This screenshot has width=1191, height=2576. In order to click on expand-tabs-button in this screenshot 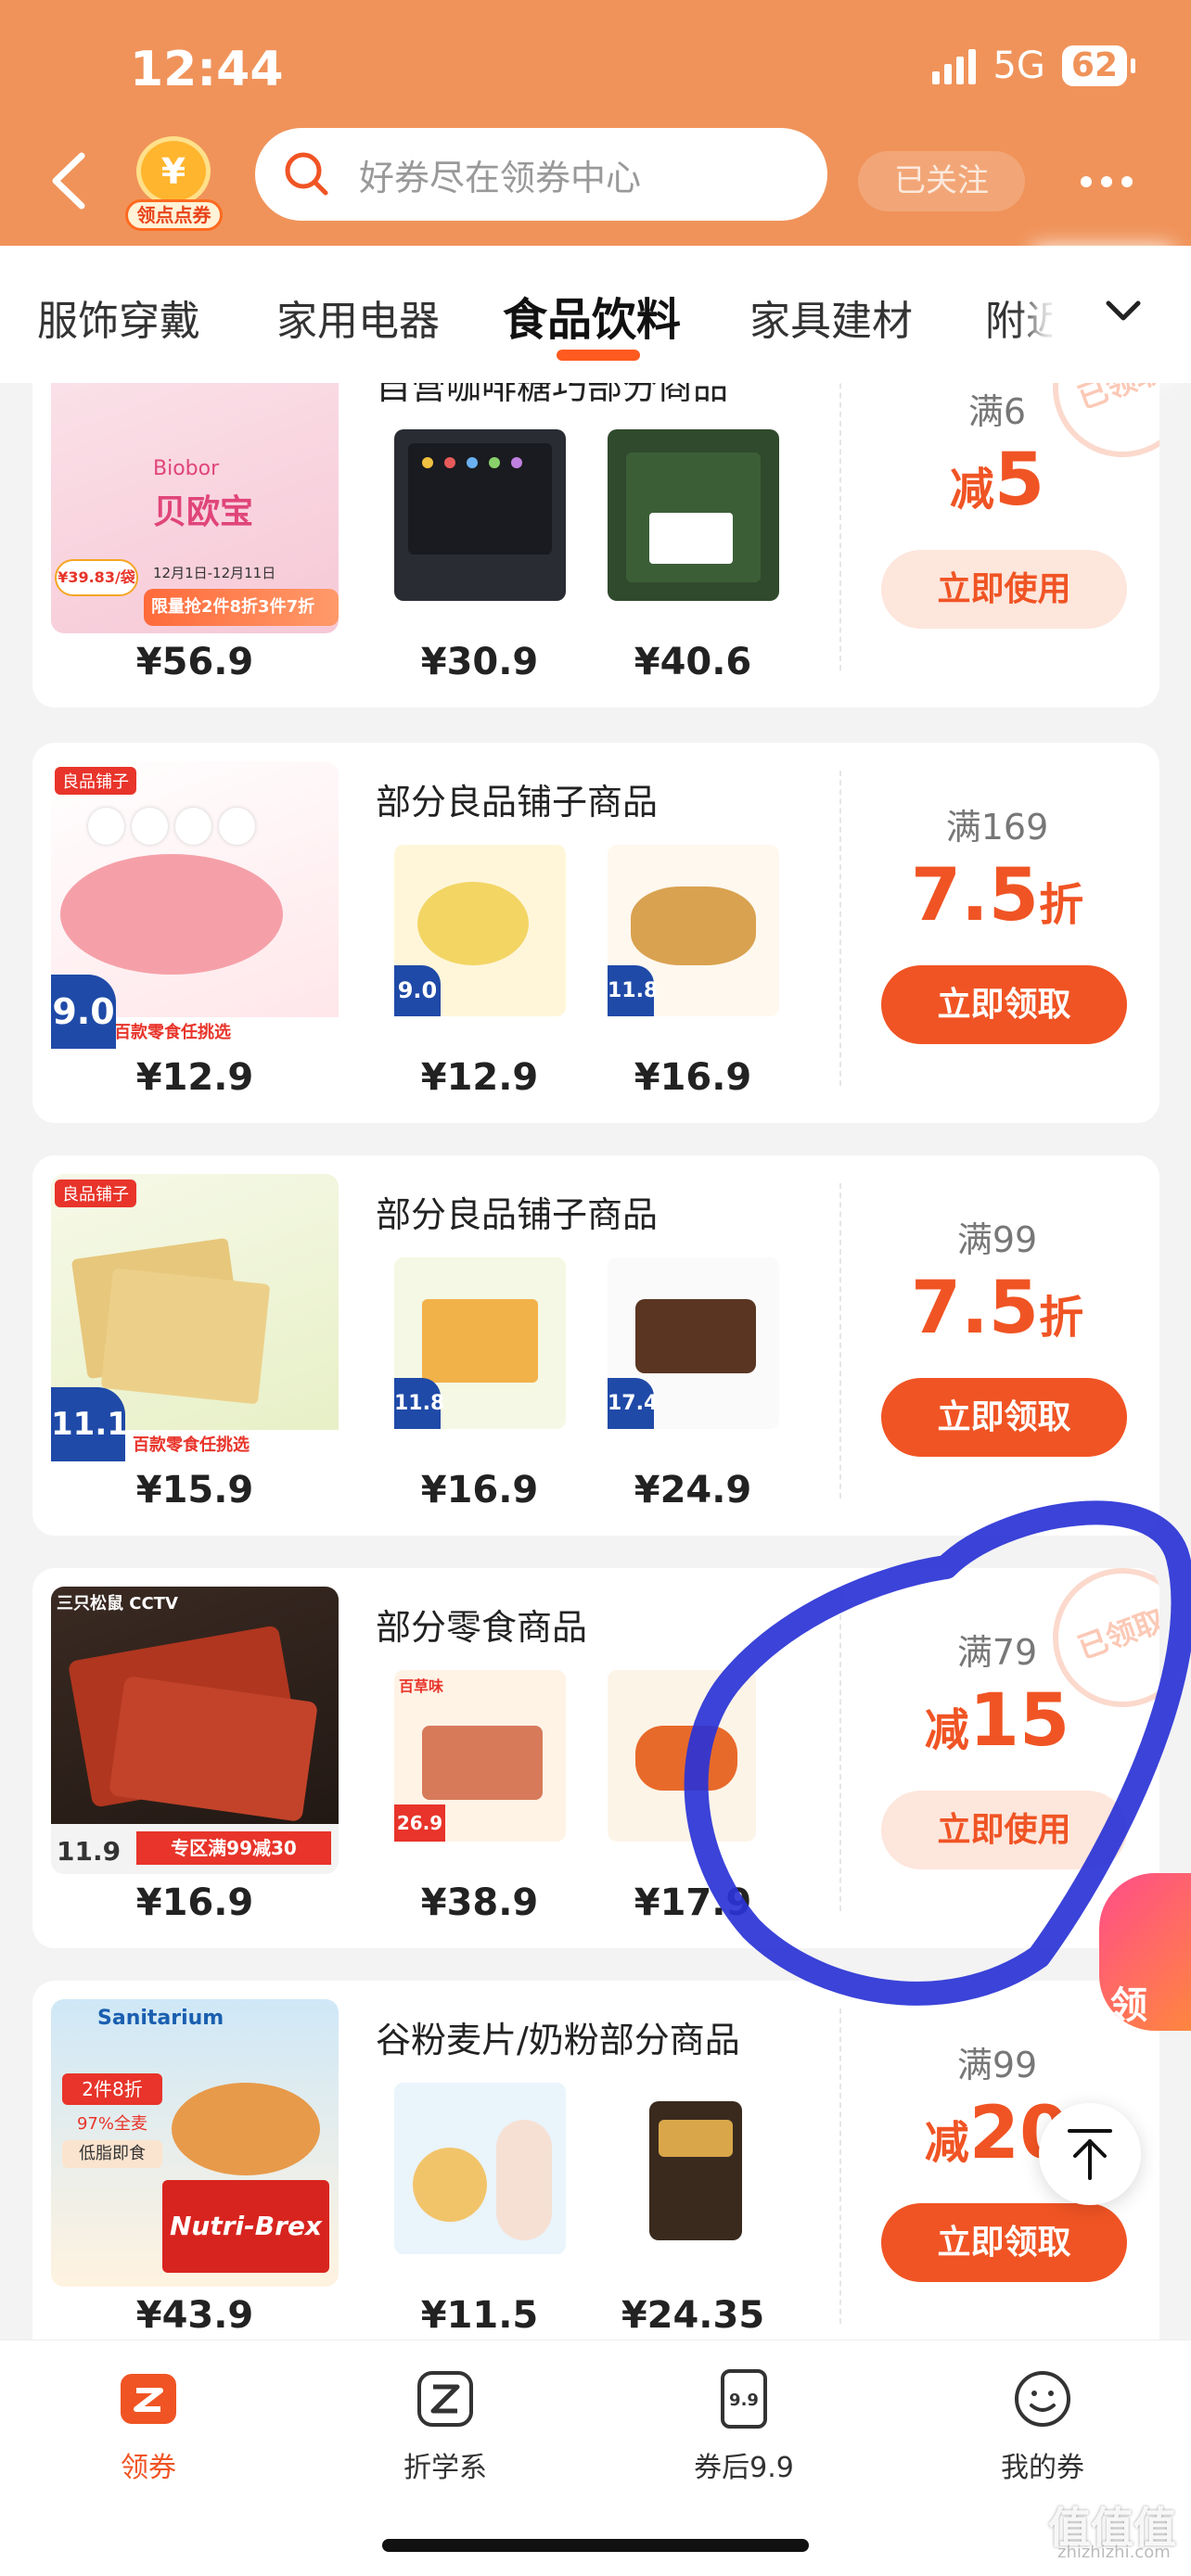, I will do `click(1121, 314)`.